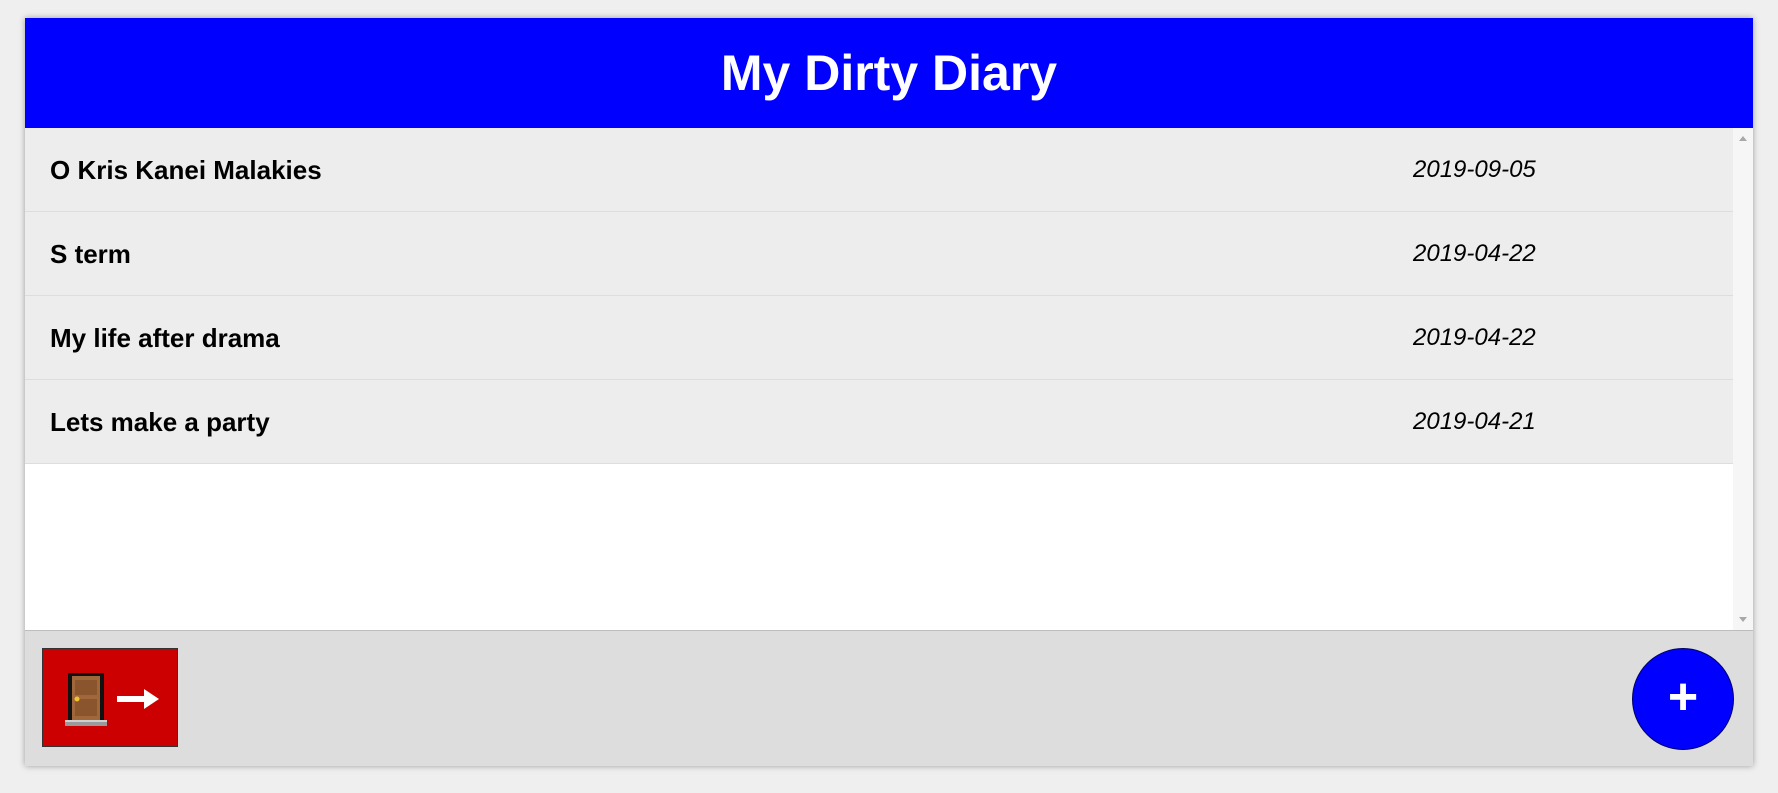 The image size is (1778, 793). Describe the element at coordinates (1743, 138) in the screenshot. I see `scroll-up-icon` at that location.